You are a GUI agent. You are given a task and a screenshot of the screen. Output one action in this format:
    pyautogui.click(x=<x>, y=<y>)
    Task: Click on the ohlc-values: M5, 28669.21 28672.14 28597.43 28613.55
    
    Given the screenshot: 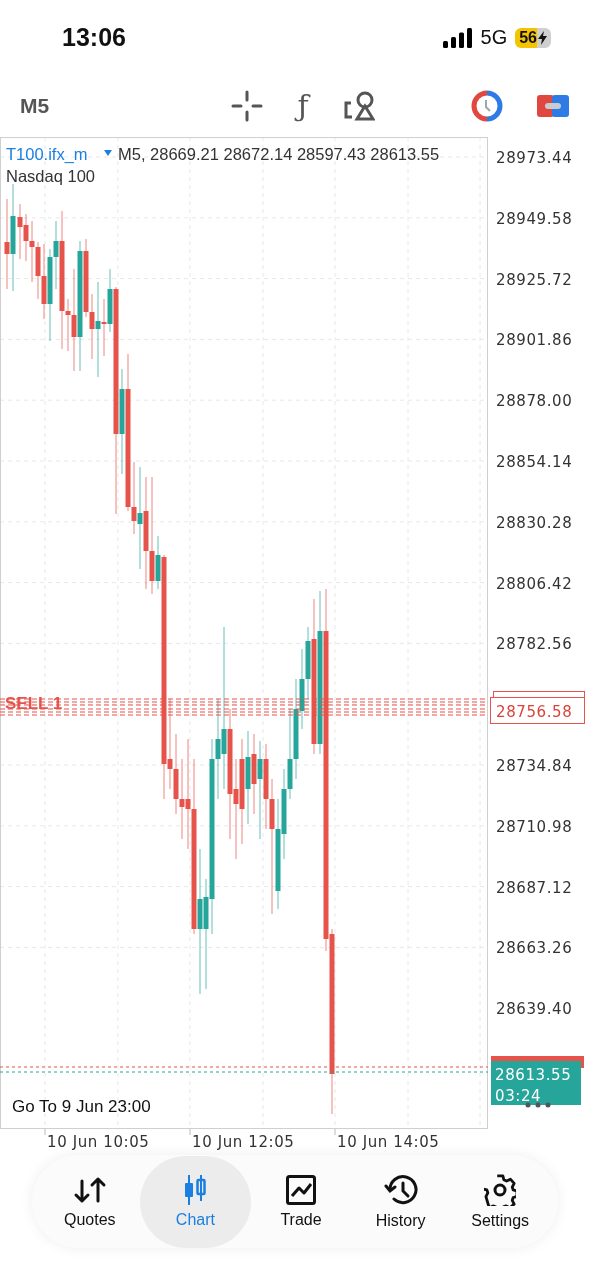 What is the action you would take?
    pyautogui.click(x=279, y=154)
    